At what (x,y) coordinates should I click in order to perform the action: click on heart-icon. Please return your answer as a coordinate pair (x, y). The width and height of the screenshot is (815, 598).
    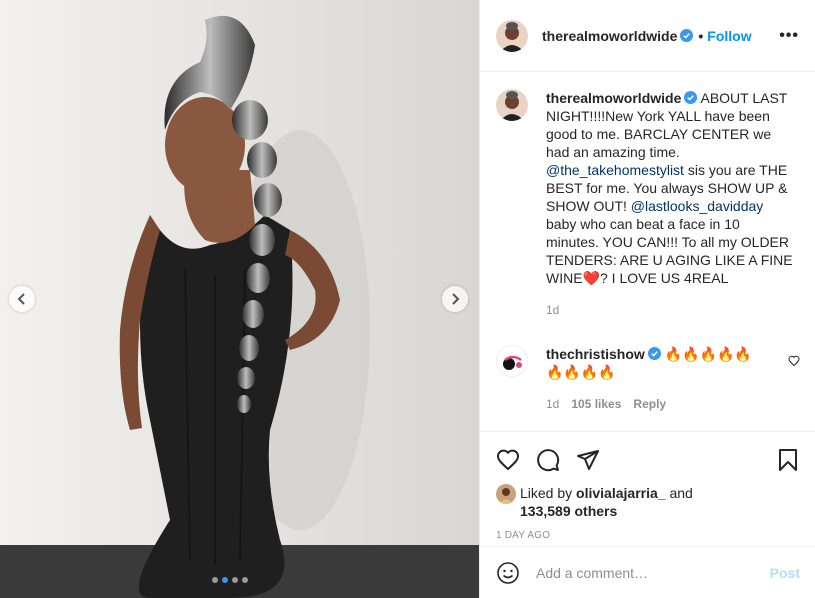
    Looking at the image, I should click on (508, 460).